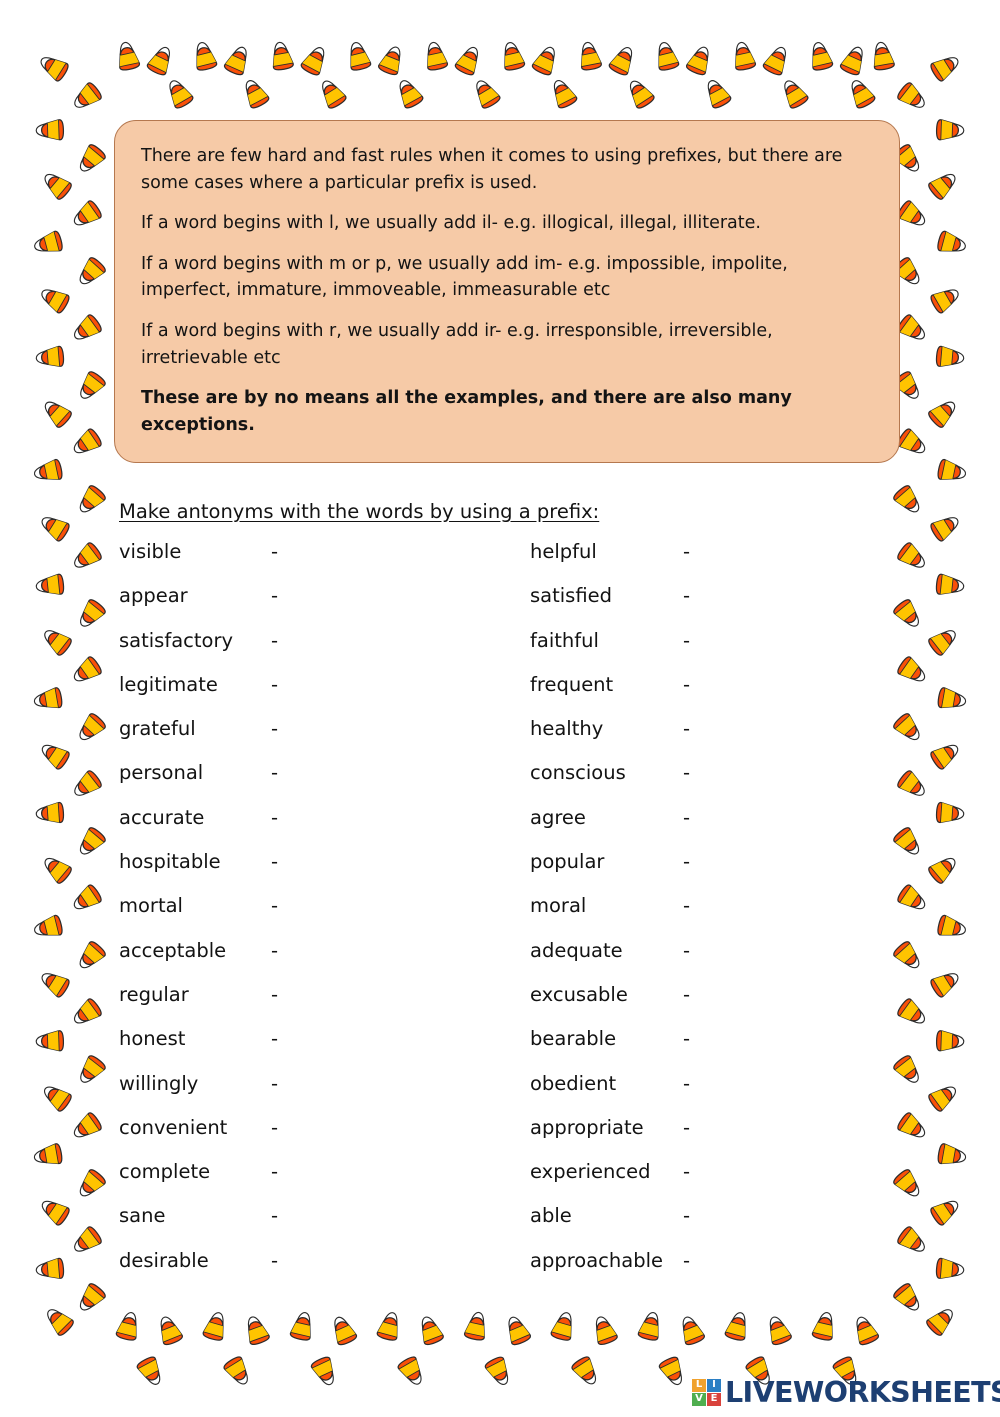 The width and height of the screenshot is (1000, 1417). I want to click on table-row: hospitable - popular -, so click(499, 872).